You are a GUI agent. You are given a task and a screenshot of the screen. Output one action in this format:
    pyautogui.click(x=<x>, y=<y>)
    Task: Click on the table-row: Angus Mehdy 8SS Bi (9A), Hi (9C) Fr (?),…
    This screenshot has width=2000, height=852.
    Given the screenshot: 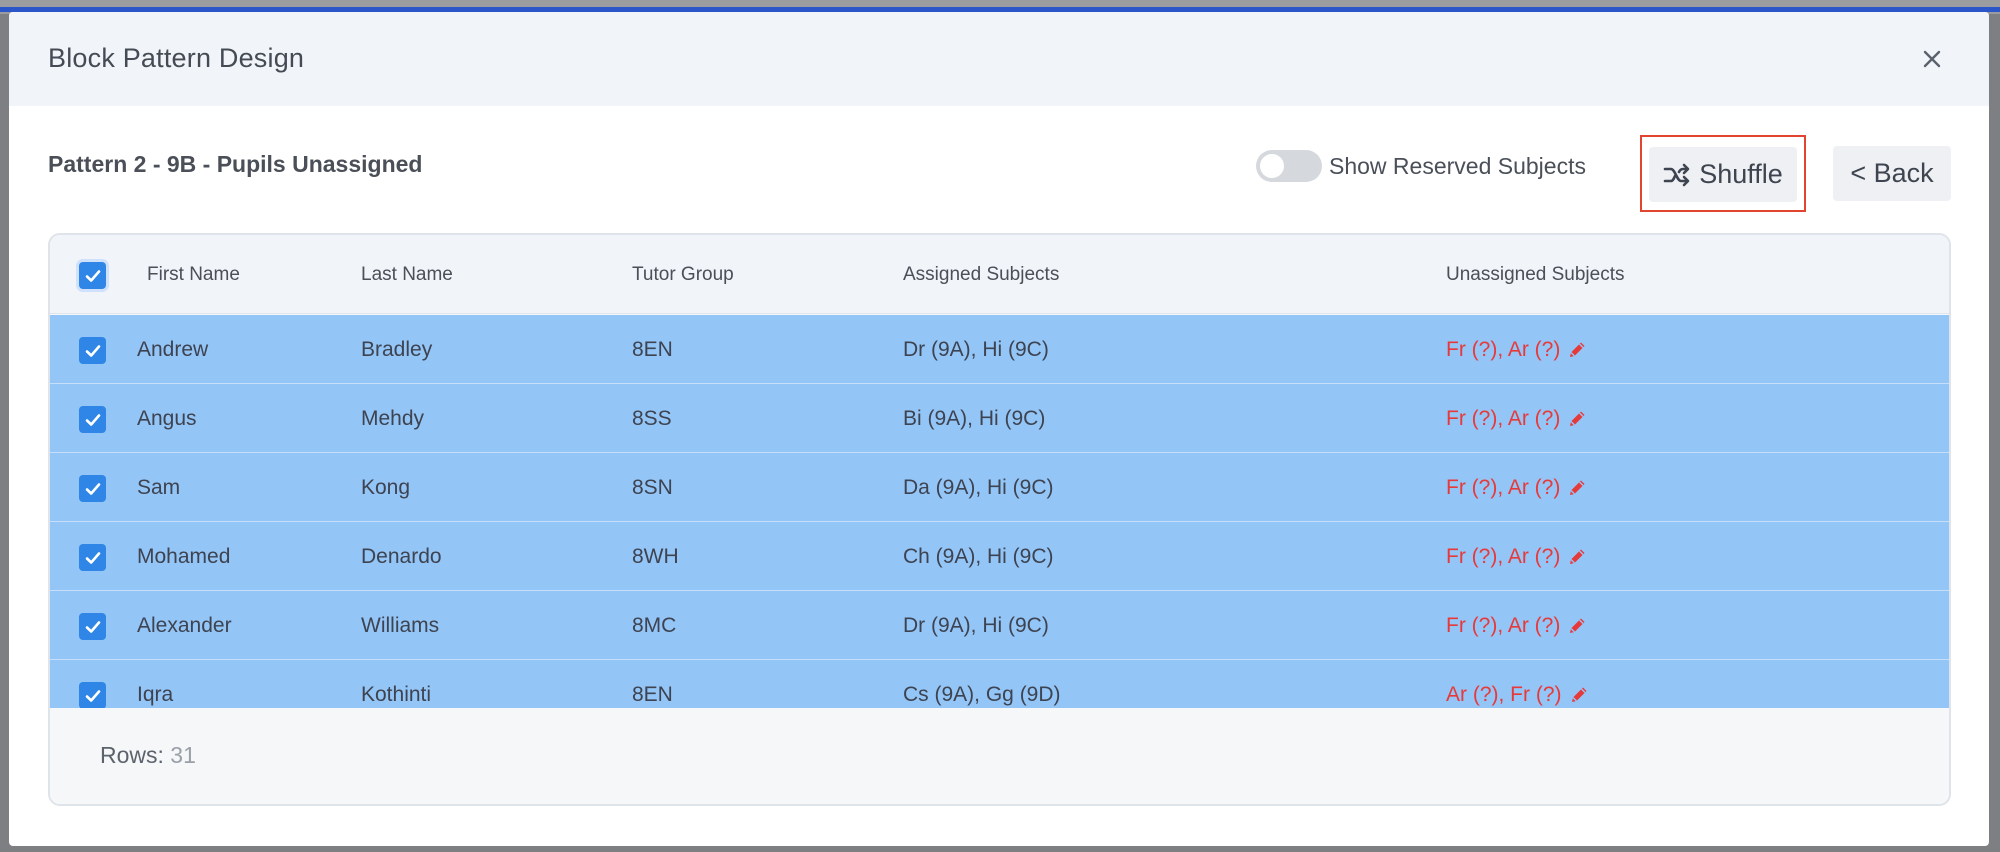 What is the action you would take?
    pyautogui.click(x=999, y=418)
    